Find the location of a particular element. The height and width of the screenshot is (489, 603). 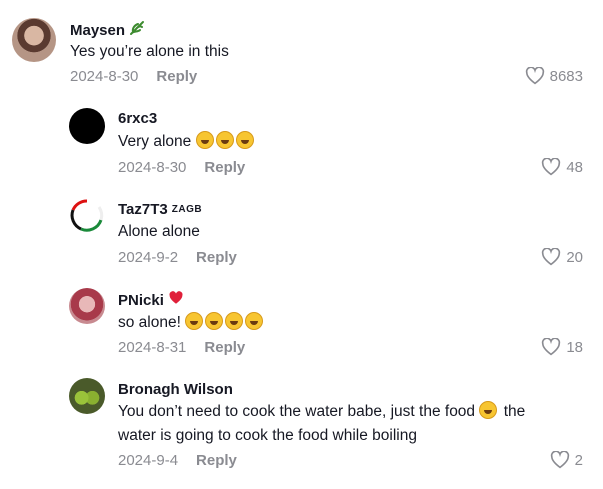

comment-date: 2024-9-4 is located at coordinates (148, 460).